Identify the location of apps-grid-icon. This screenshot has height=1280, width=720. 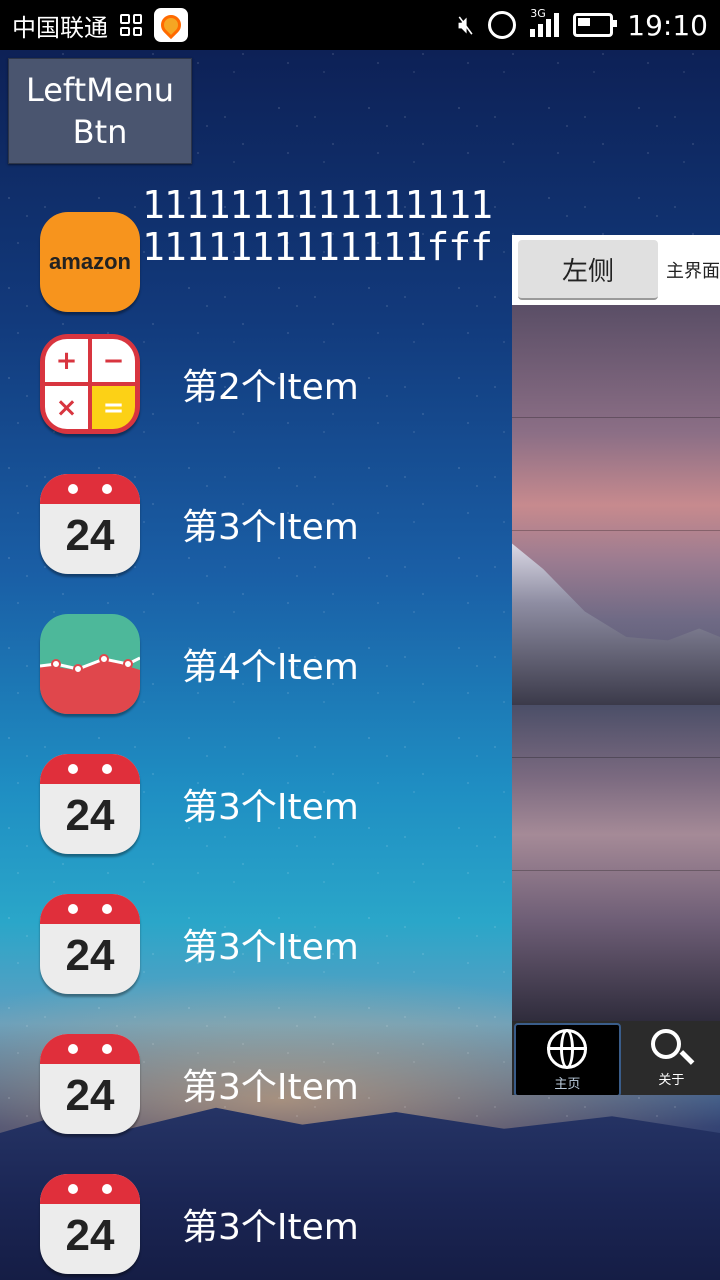
(131, 25).